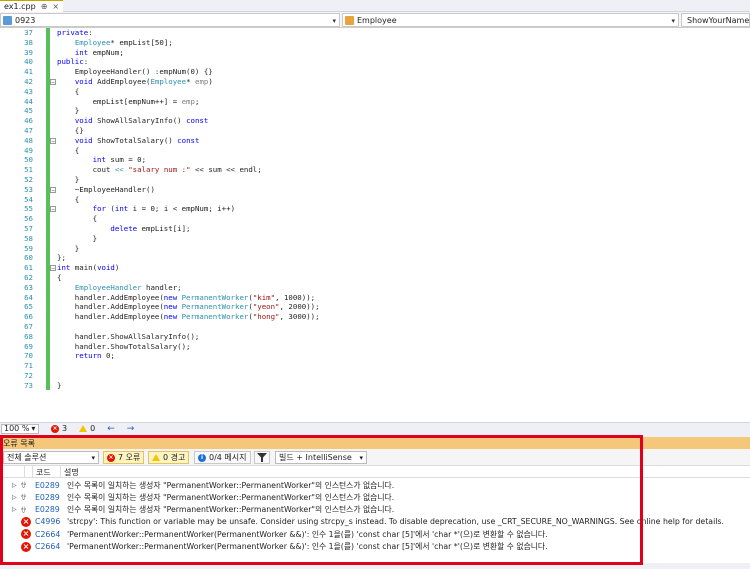  I want to click on code-line: 69 handler.ShowTotalSalary();, so click(375, 347).